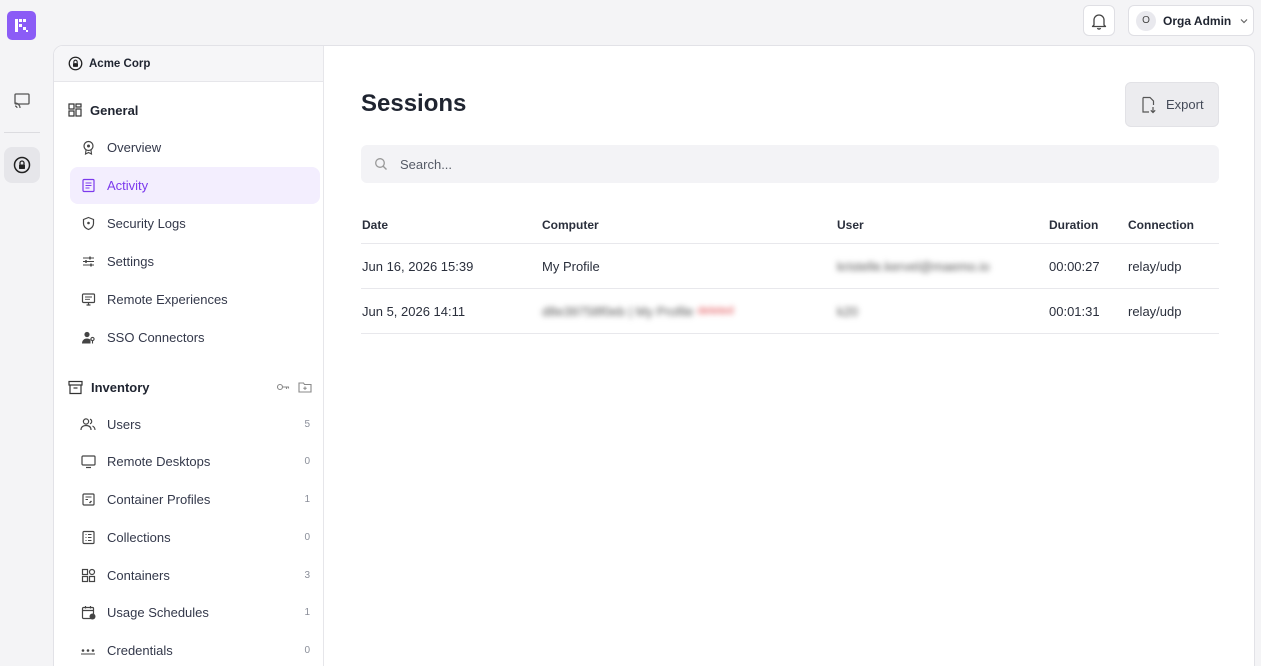  I want to click on app-logo, so click(21, 25).